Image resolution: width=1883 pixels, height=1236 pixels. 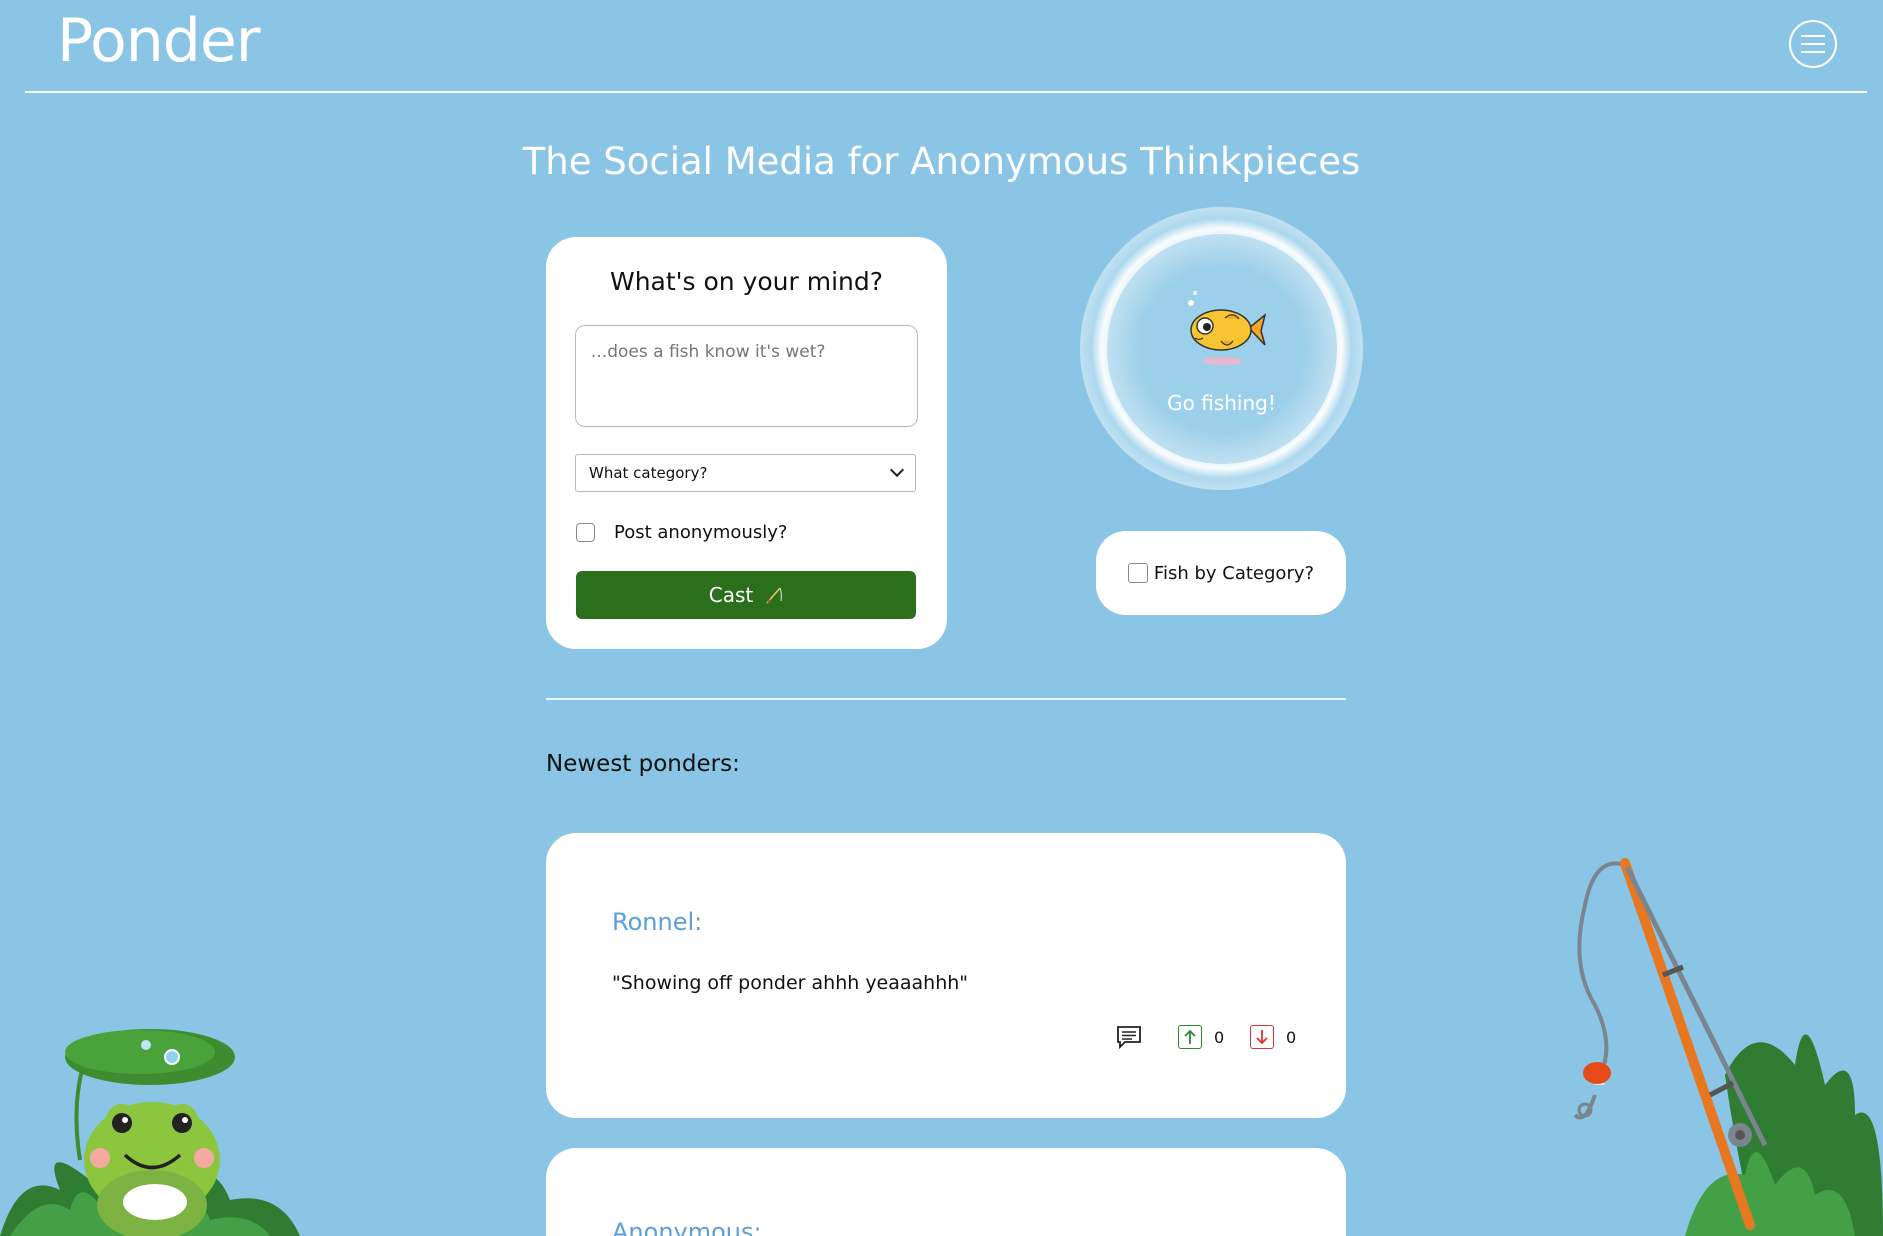 What do you see at coordinates (745, 473) in the screenshot?
I see `category-select: What category?` at bounding box center [745, 473].